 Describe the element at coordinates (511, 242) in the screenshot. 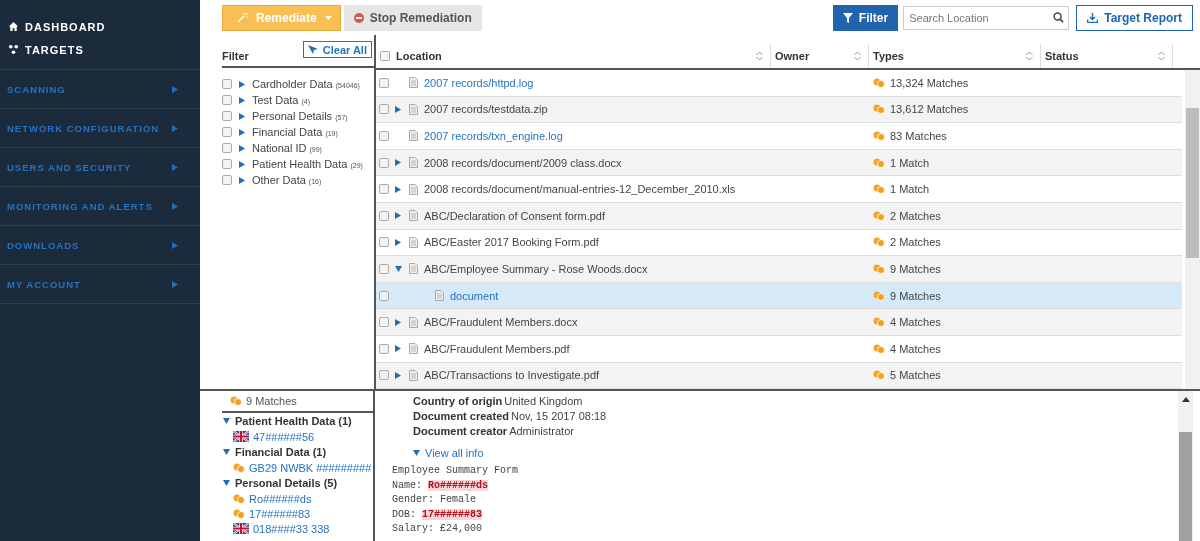

I see `file-path: ABC/Easter 2017 Booking Form.pdf` at that location.